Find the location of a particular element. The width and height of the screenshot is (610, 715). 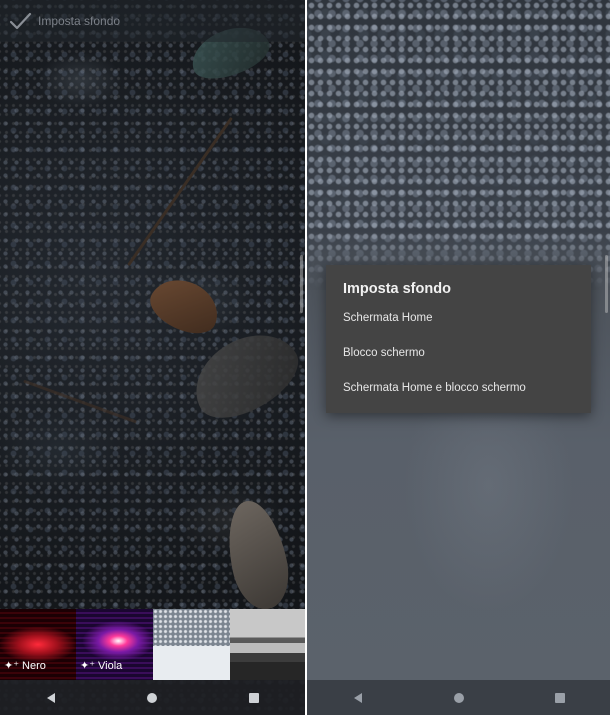

wallpaper-thumbnail-strip: ✦⁺ Nero ✦⁺ Viola is located at coordinates (152, 644).